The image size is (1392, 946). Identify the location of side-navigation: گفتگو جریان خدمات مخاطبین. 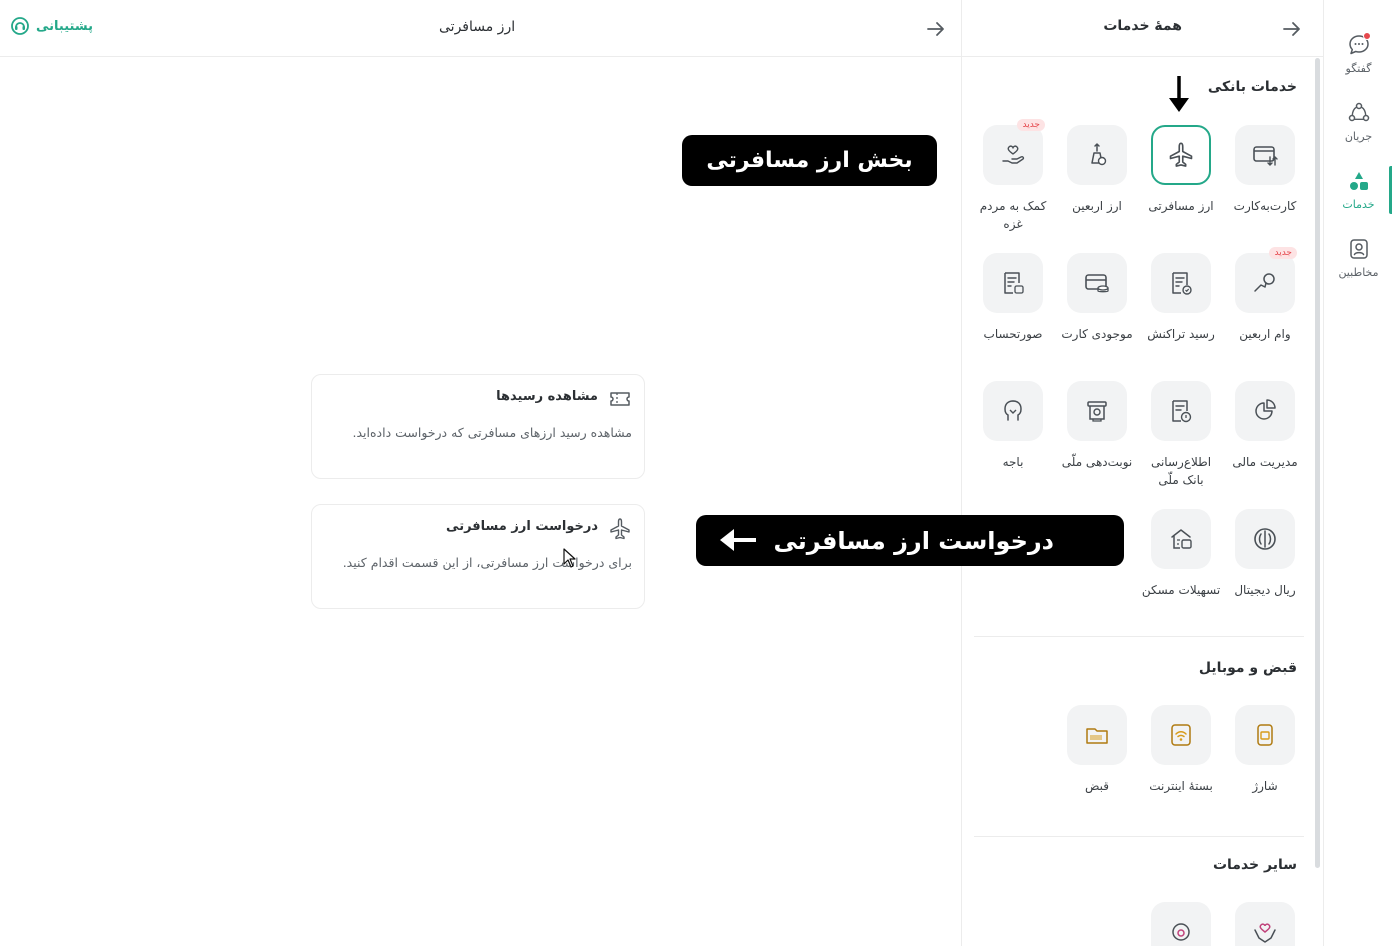
(1357, 473).